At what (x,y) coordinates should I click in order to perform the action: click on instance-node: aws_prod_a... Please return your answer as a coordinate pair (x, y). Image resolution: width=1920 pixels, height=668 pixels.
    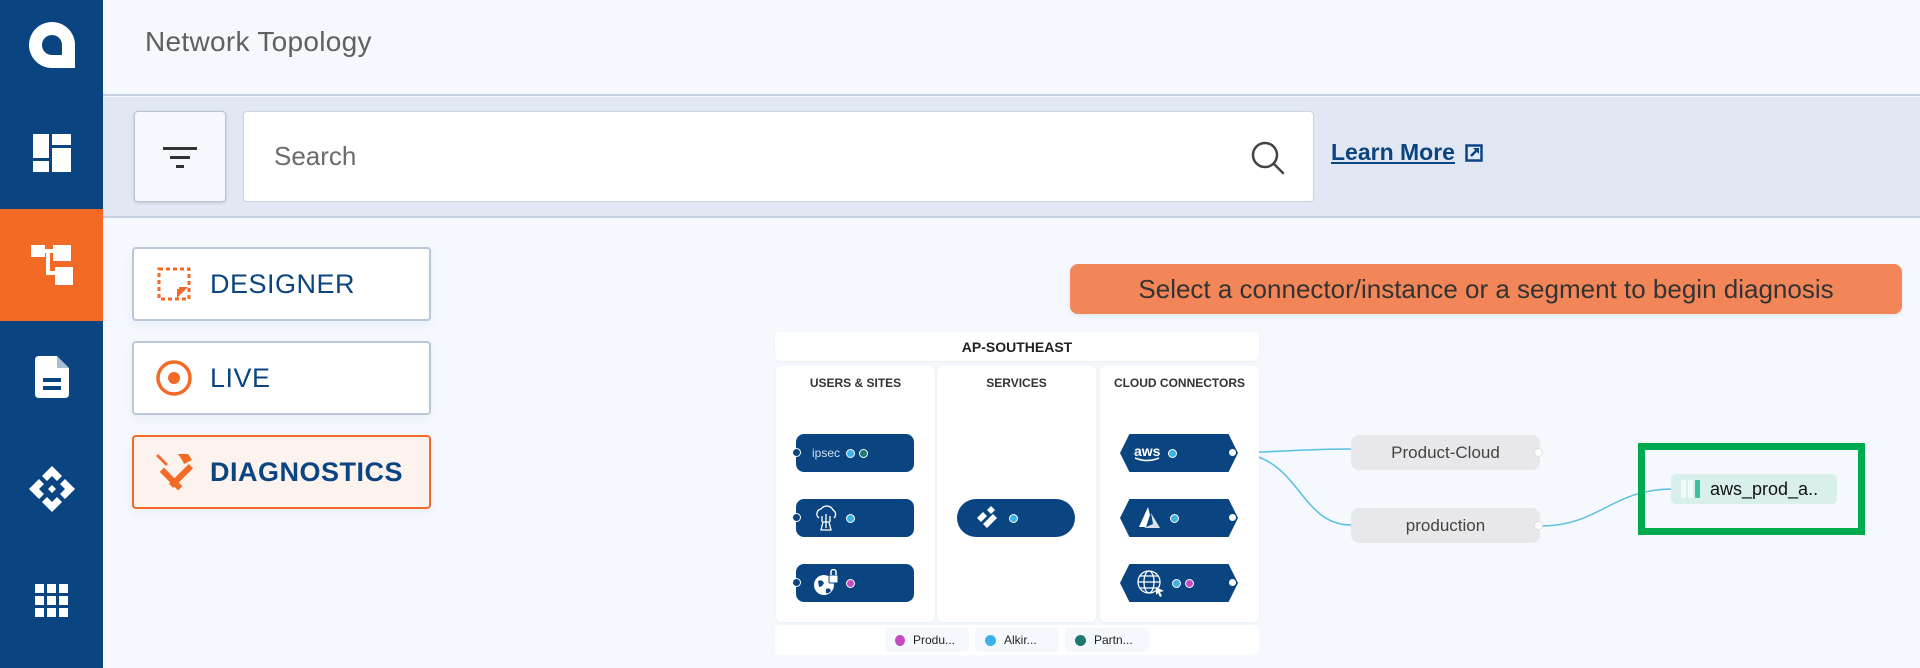
    Looking at the image, I should click on (1754, 489).